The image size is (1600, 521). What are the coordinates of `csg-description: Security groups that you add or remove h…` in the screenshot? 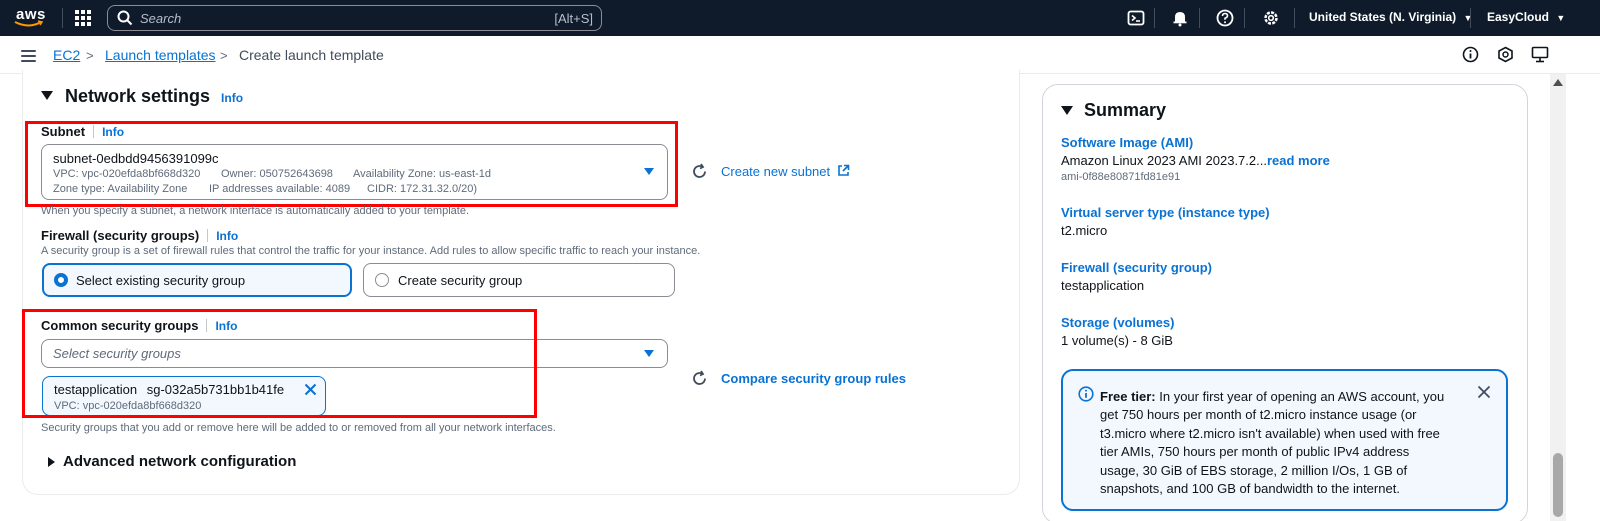 It's located at (298, 428).